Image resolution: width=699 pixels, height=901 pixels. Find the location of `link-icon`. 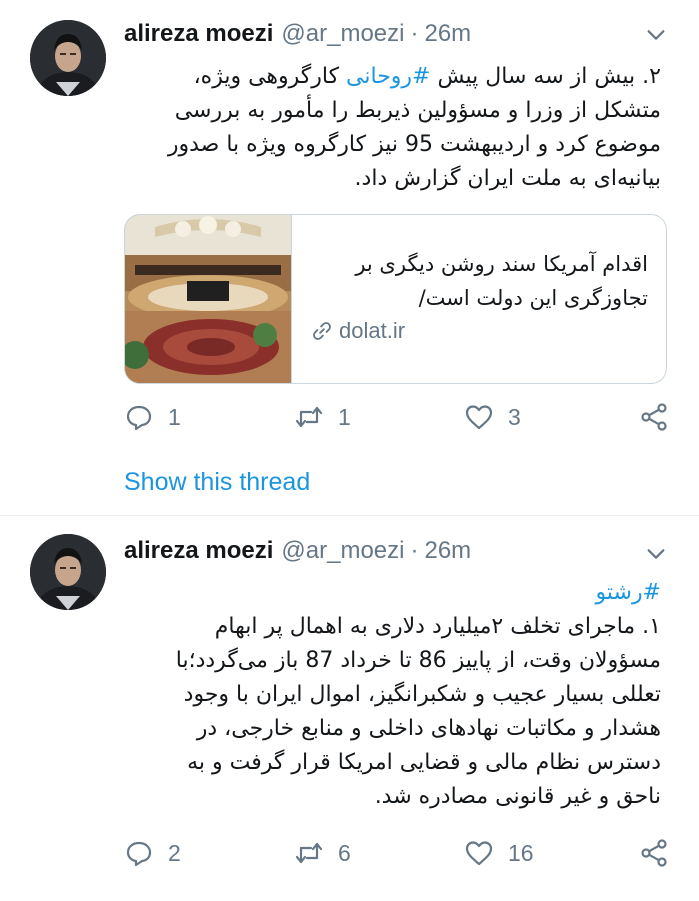

link-icon is located at coordinates (322, 331).